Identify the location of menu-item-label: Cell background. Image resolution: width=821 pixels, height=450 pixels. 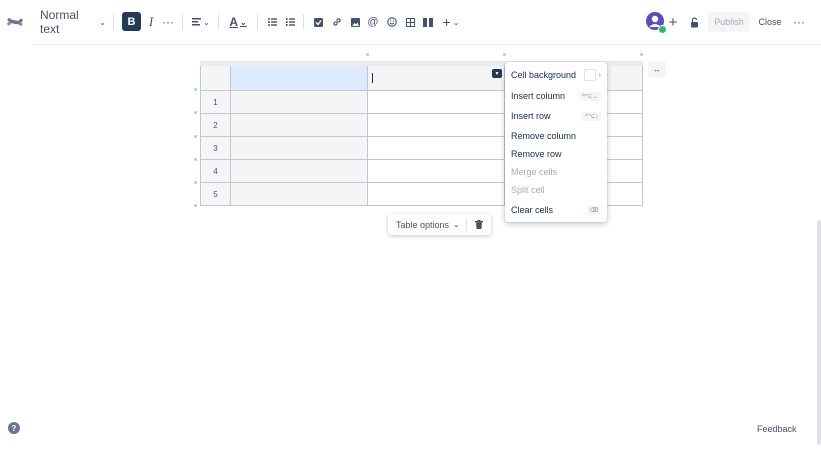
(544, 75).